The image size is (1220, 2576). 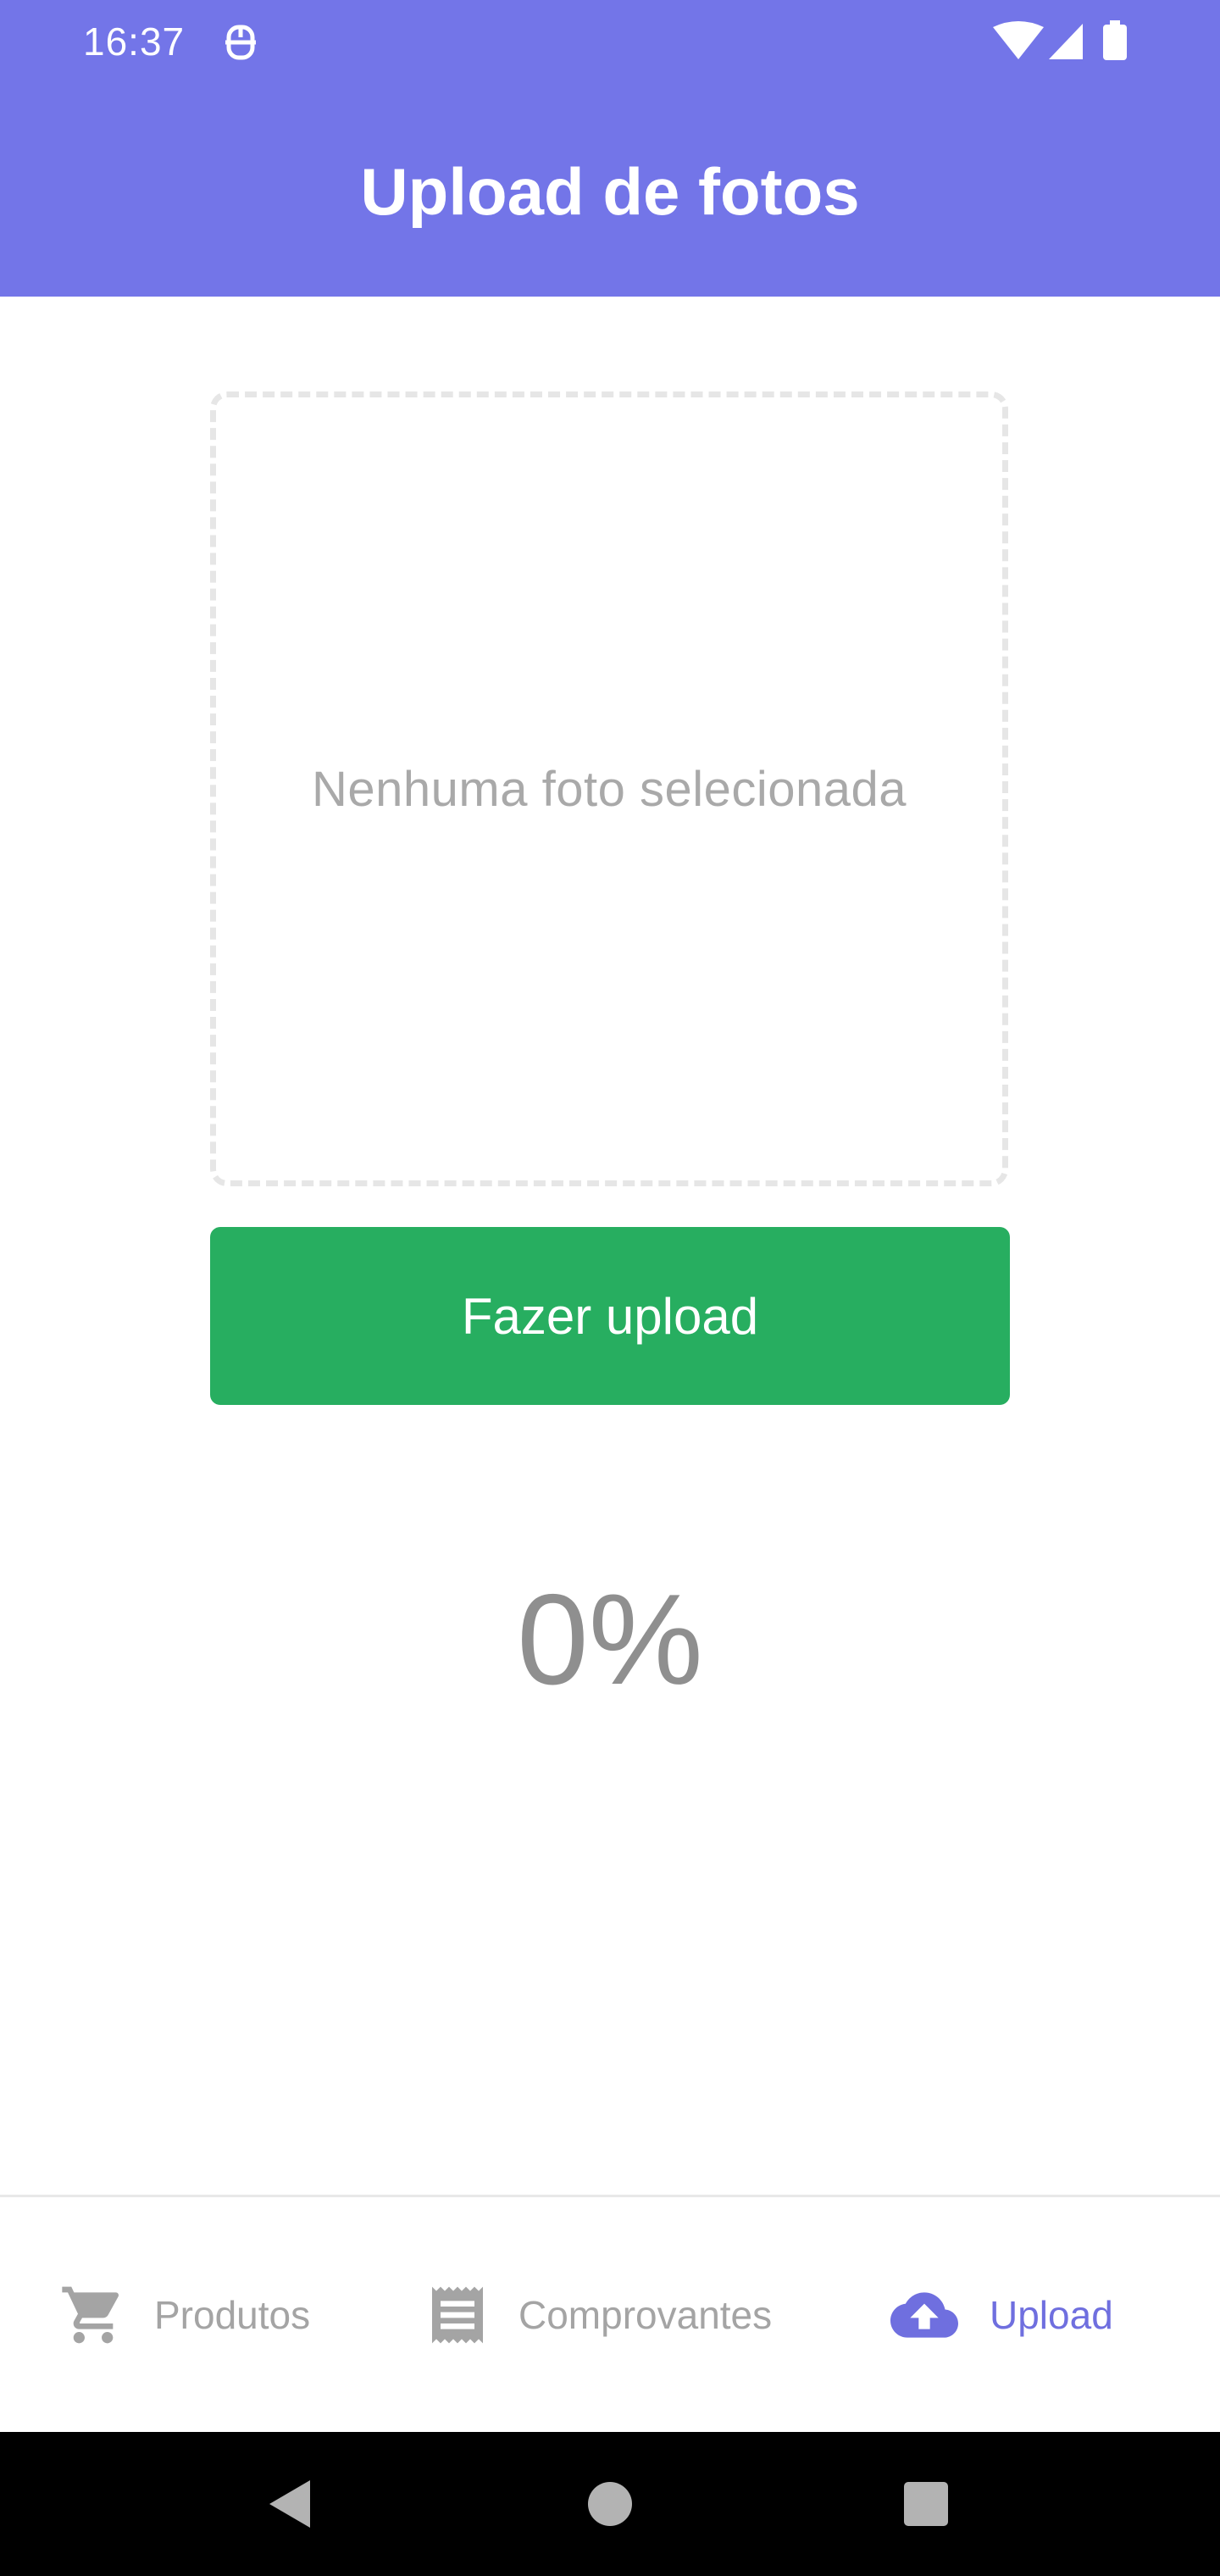 I want to click on tab-upload: Upload, so click(x=999, y=2314).